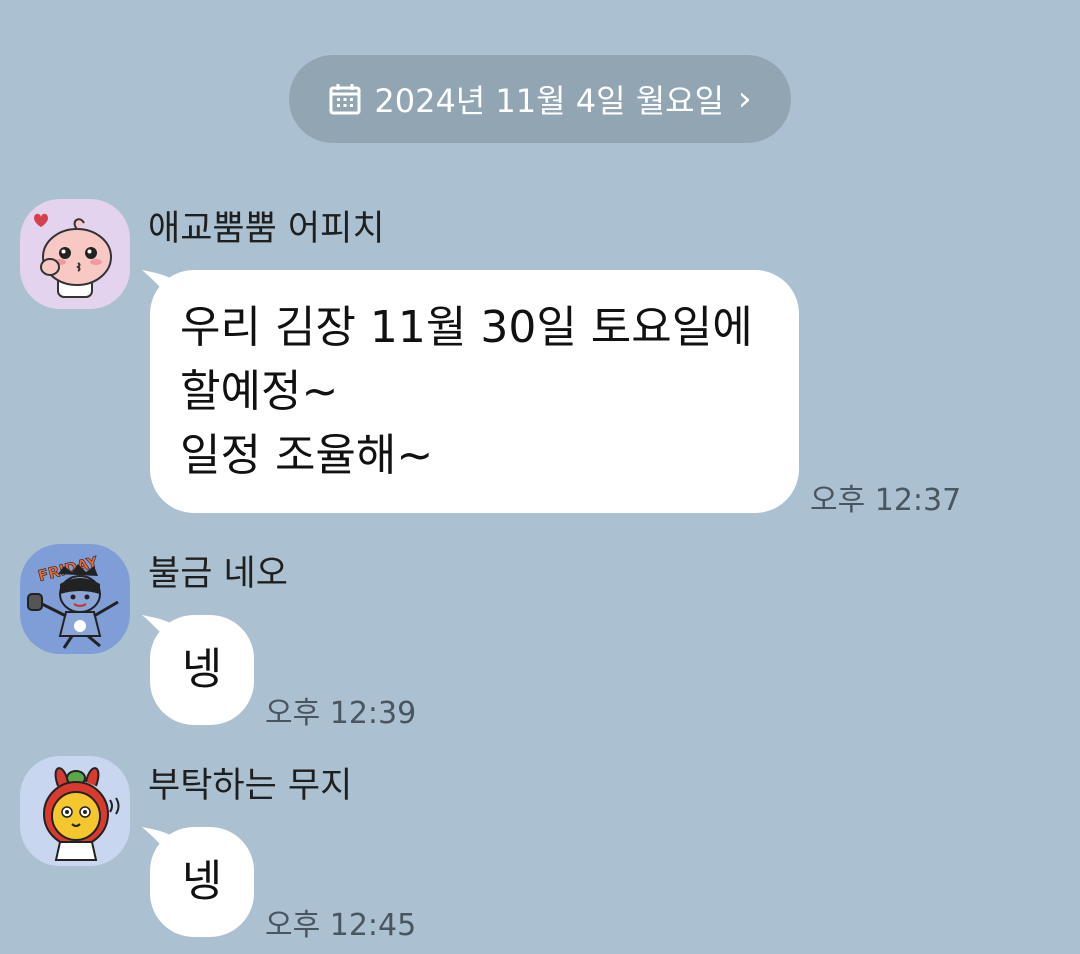  I want to click on sender-name: 부탁하는 무지, so click(250, 786).